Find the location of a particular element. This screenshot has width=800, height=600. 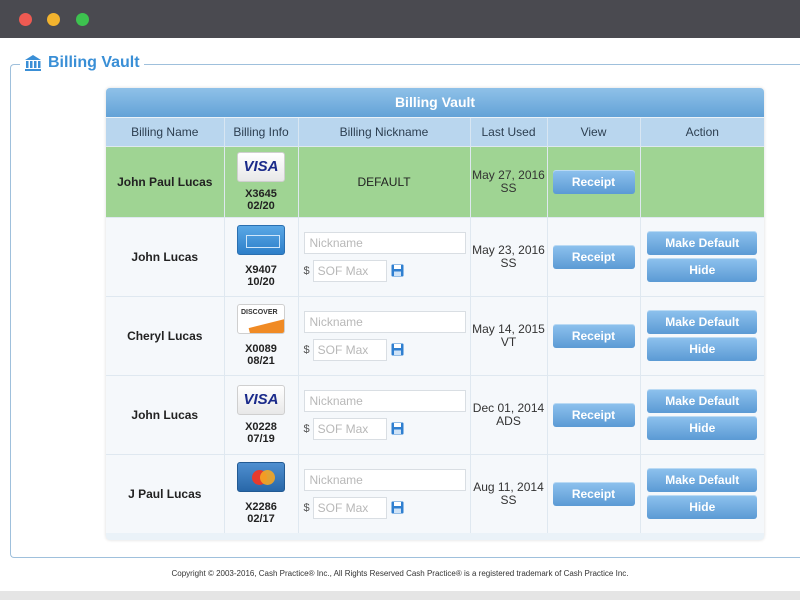

card-expiry: 02/20 is located at coordinates (261, 205).